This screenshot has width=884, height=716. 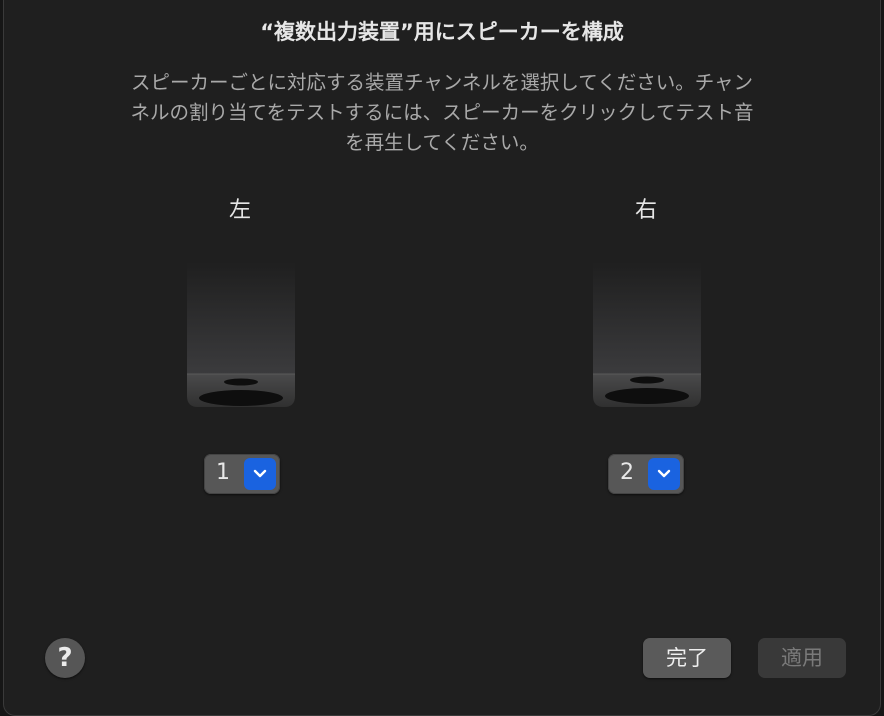 What do you see at coordinates (242, 474) in the screenshot?
I see `left-channel-select: 1` at bounding box center [242, 474].